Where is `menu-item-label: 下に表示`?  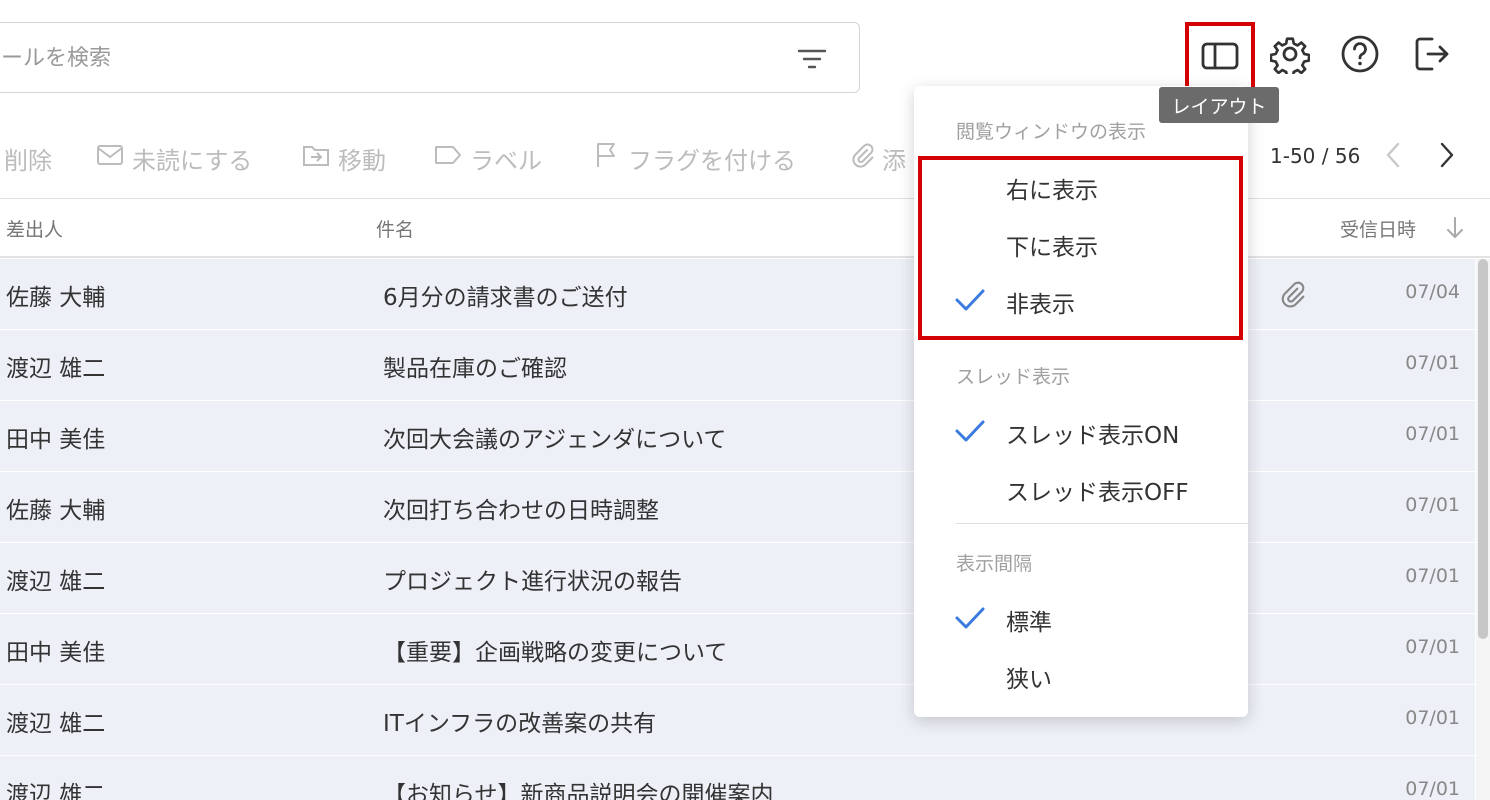 menu-item-label: 下に表示 is located at coordinates (1052, 248).